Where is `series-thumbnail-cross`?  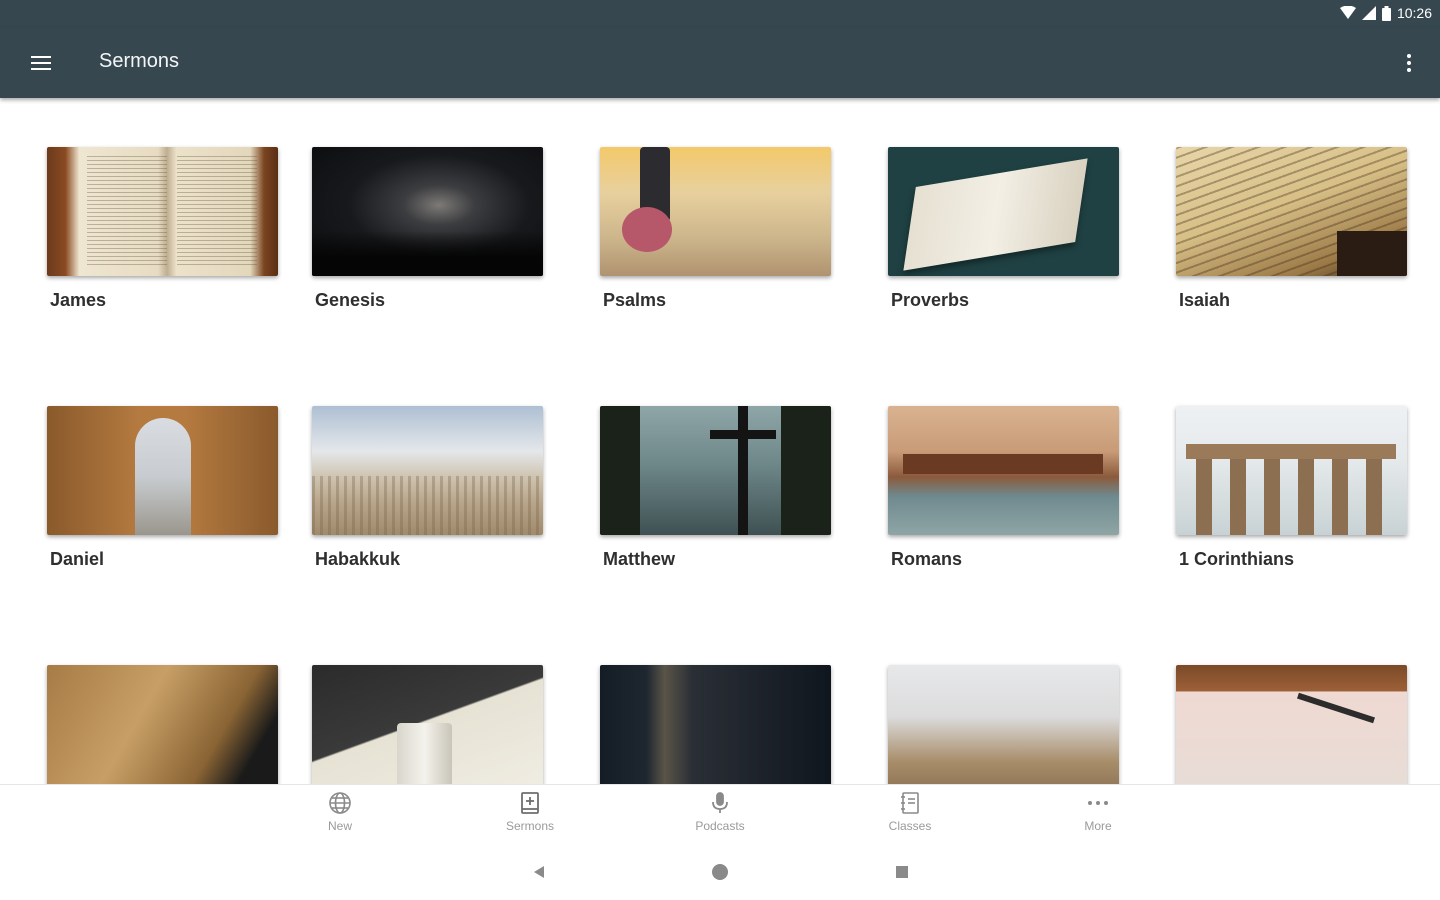 series-thumbnail-cross is located at coordinates (715, 470).